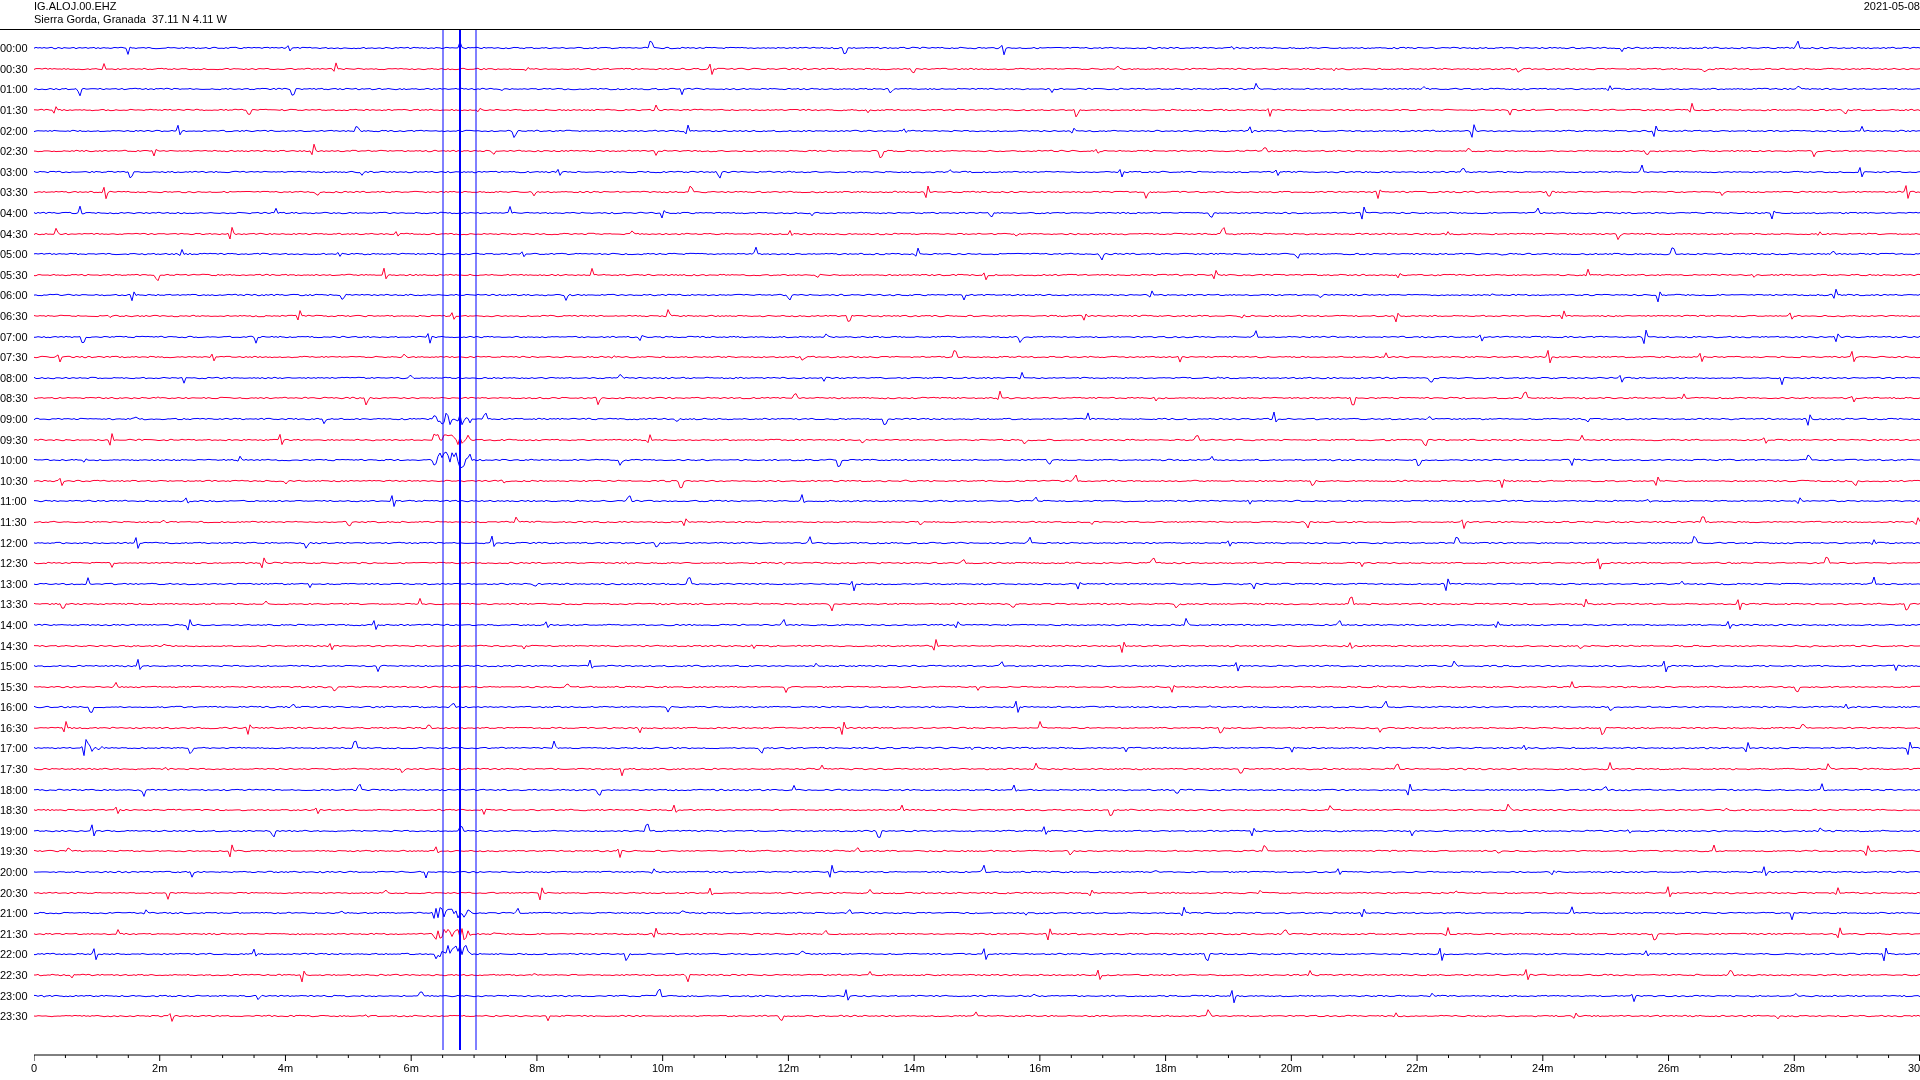 The width and height of the screenshot is (1920, 1080). Describe the element at coordinates (14, 89) in the screenshot. I see `time-label: 01:00` at that location.